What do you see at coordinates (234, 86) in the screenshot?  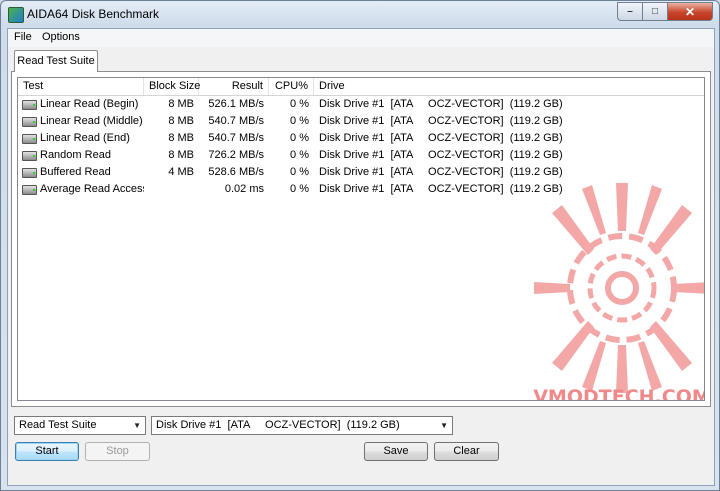 I see `column-header-result: Result` at bounding box center [234, 86].